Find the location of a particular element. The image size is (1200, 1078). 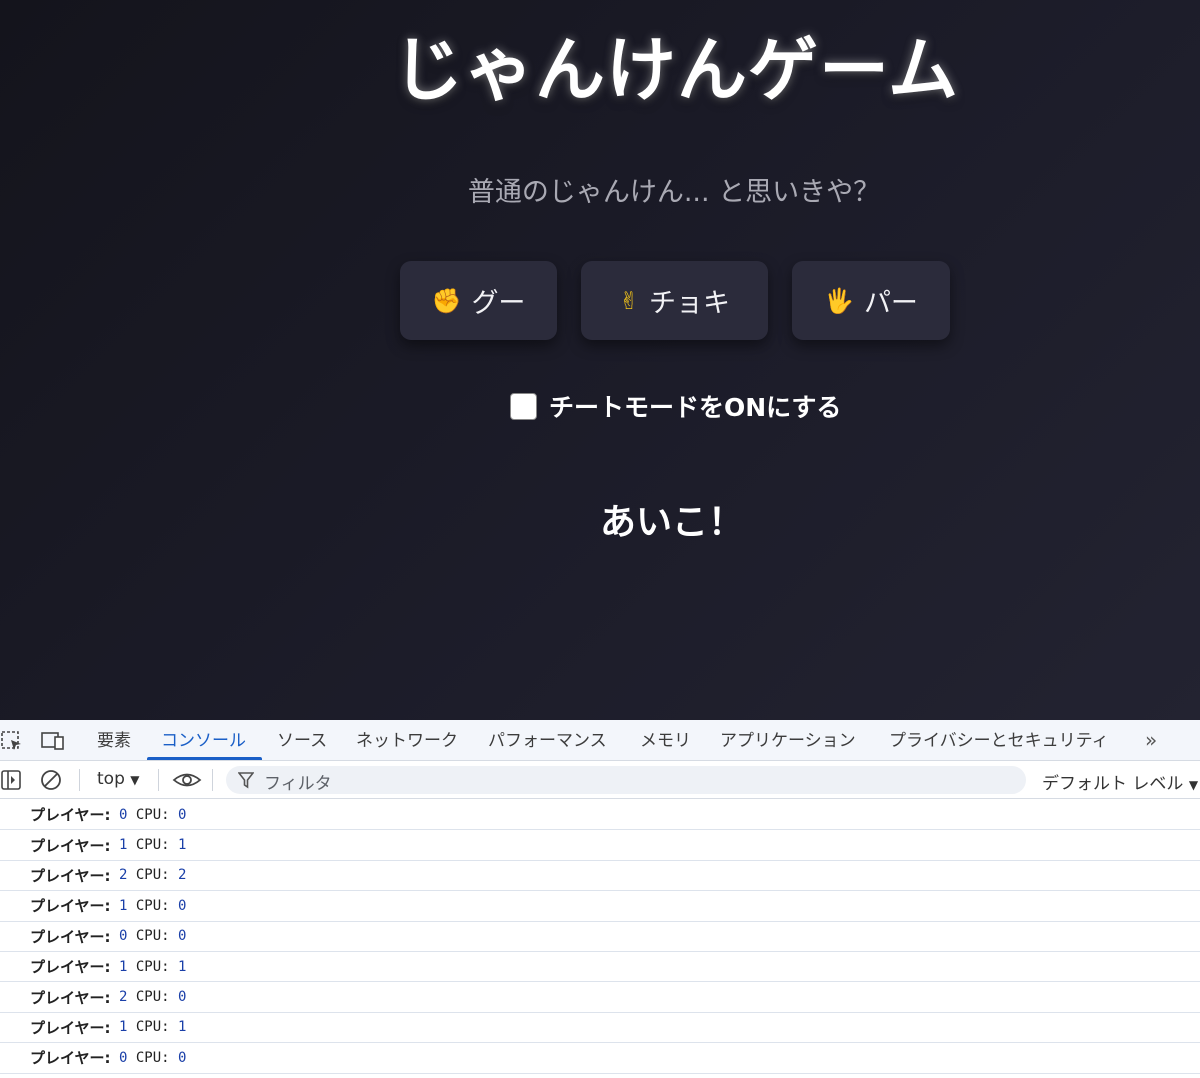

open-hand-icon: 🖐 is located at coordinates (839, 300).